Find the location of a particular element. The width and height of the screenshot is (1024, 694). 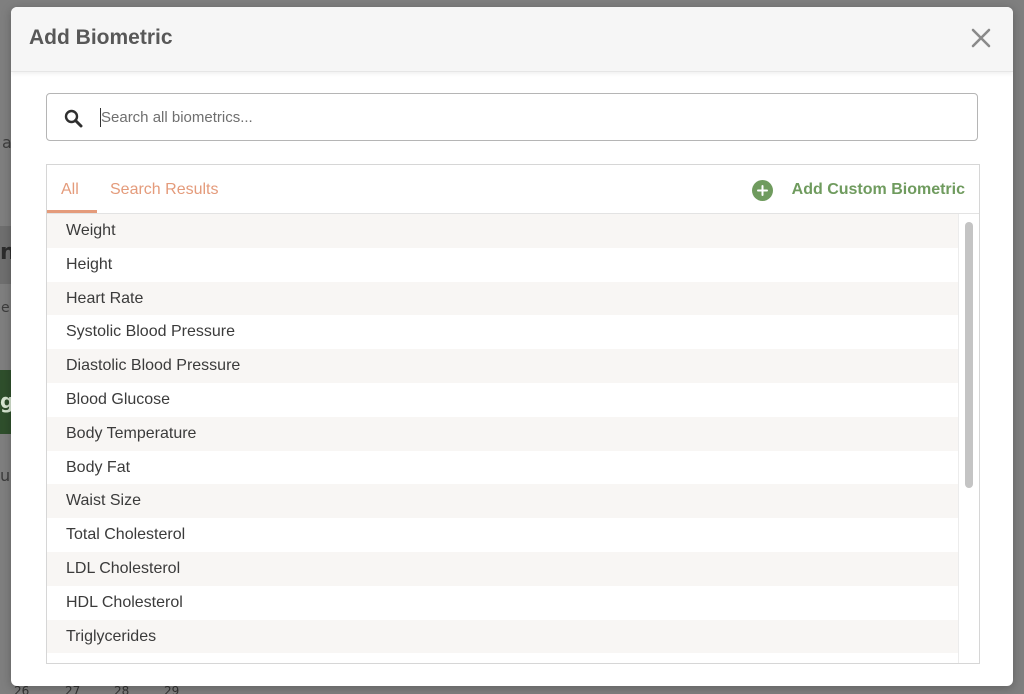

scrollbar-thumb is located at coordinates (969, 355).